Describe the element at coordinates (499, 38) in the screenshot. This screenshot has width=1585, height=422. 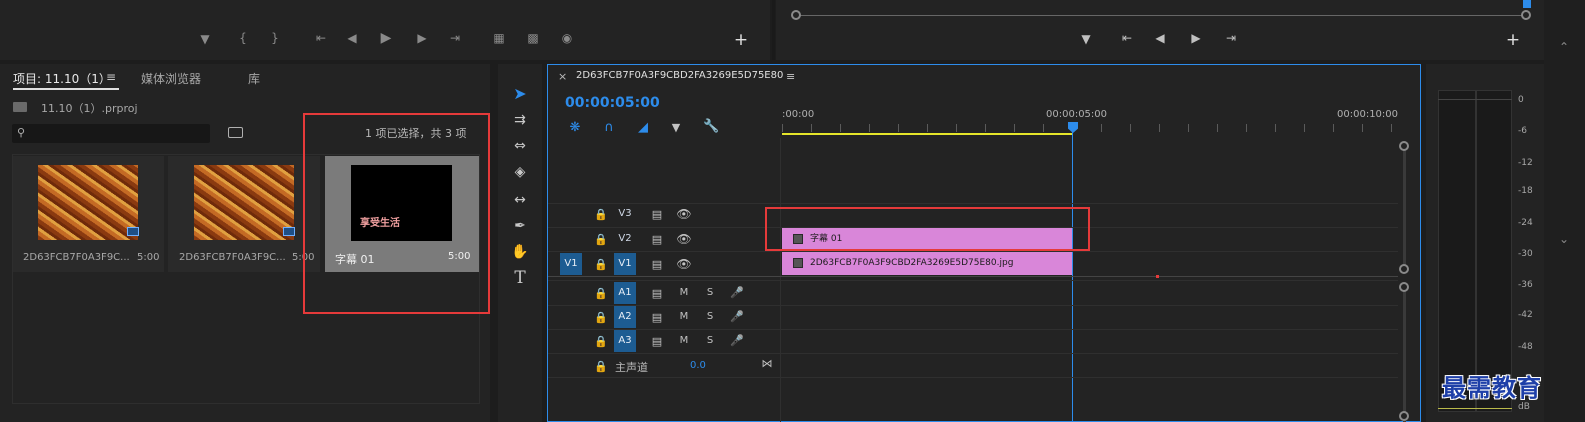
I see `insert-icon: ▦` at that location.